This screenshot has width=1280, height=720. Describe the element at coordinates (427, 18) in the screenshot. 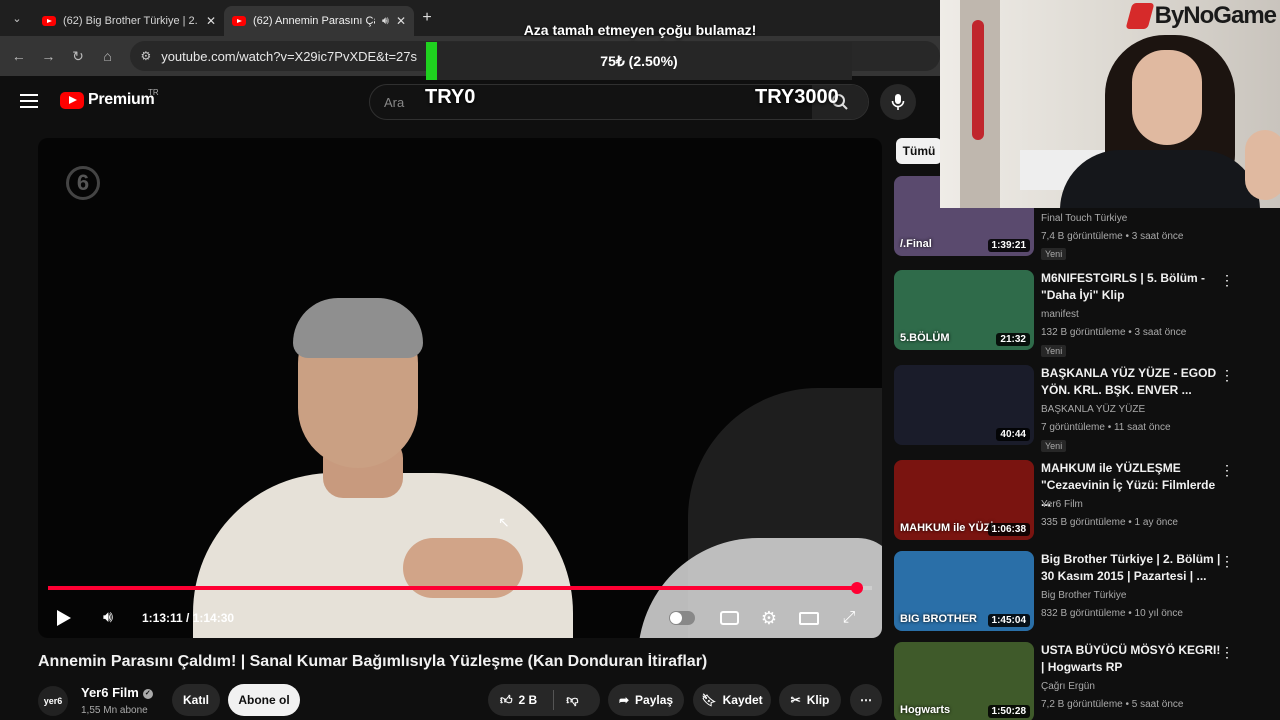

I see `new-tab-button: +` at that location.